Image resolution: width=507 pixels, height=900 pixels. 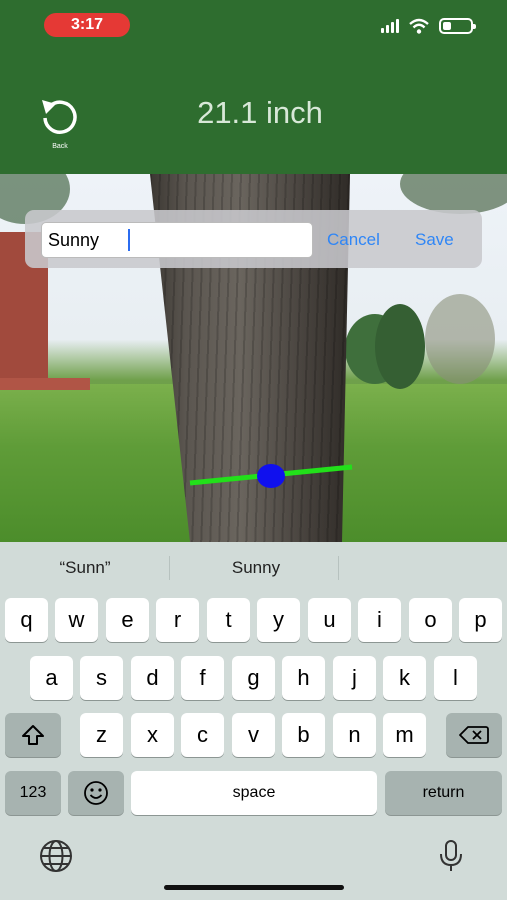 What do you see at coordinates (271, 476) in the screenshot?
I see `measurement-handle` at bounding box center [271, 476].